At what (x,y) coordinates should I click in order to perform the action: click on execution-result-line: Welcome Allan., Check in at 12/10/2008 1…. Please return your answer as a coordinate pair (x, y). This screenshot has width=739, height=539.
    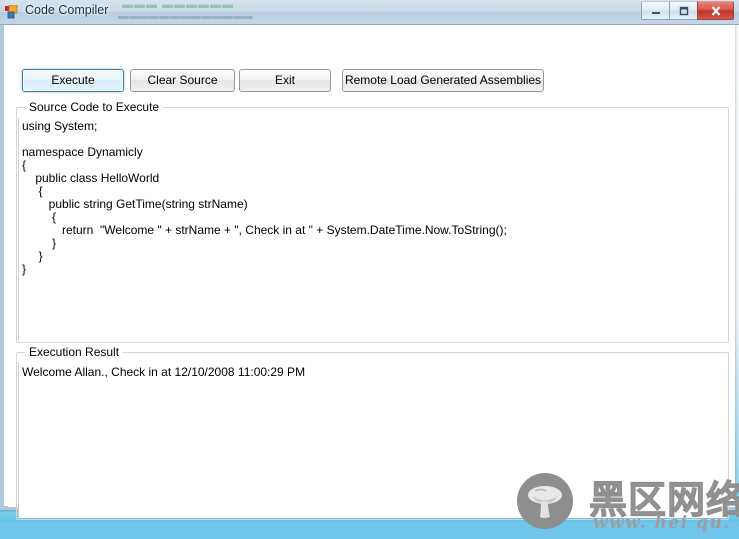
    Looking at the image, I should click on (164, 372).